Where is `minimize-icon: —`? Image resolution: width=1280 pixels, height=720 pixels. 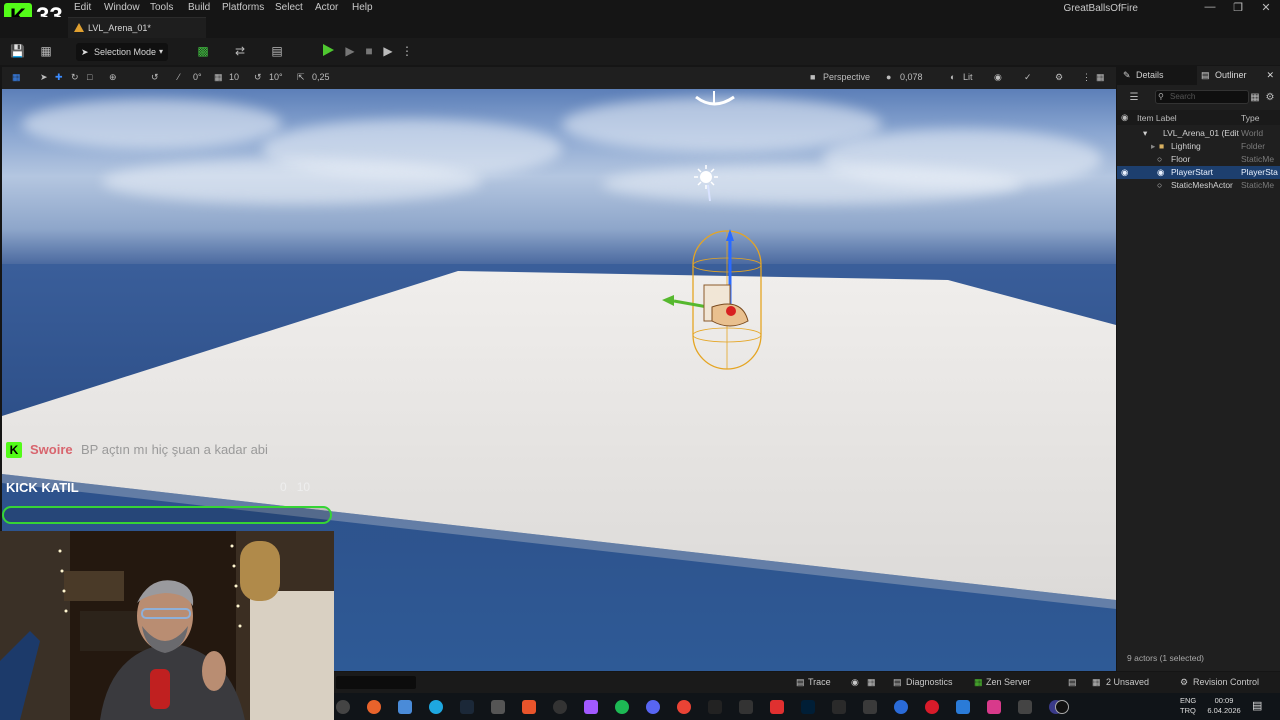 minimize-icon: — is located at coordinates (1210, 7).